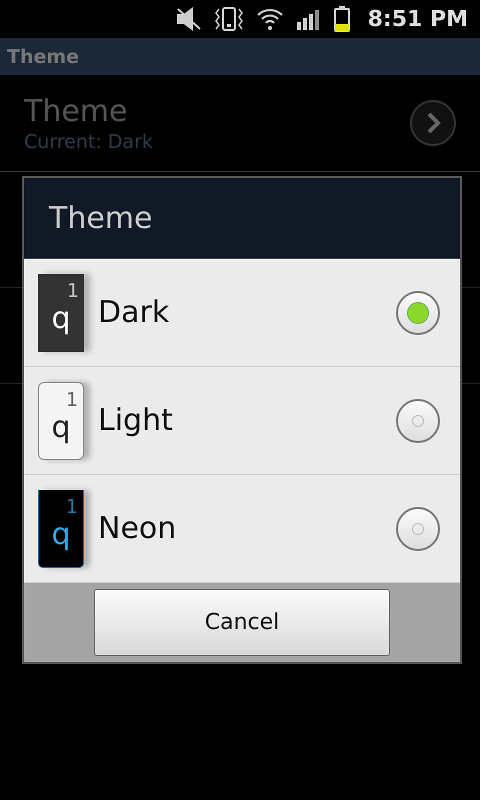 This screenshot has width=480, height=800. I want to click on theme-option: 1 q Dark, so click(242, 313).